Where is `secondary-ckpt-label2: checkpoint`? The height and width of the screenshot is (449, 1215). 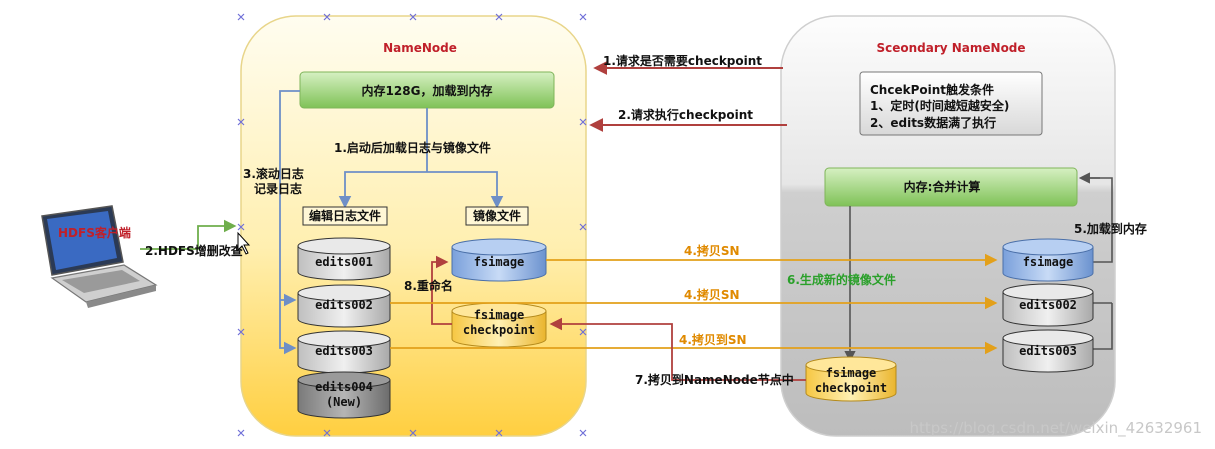 secondary-ckpt-label2: checkpoint is located at coordinates (851, 388).